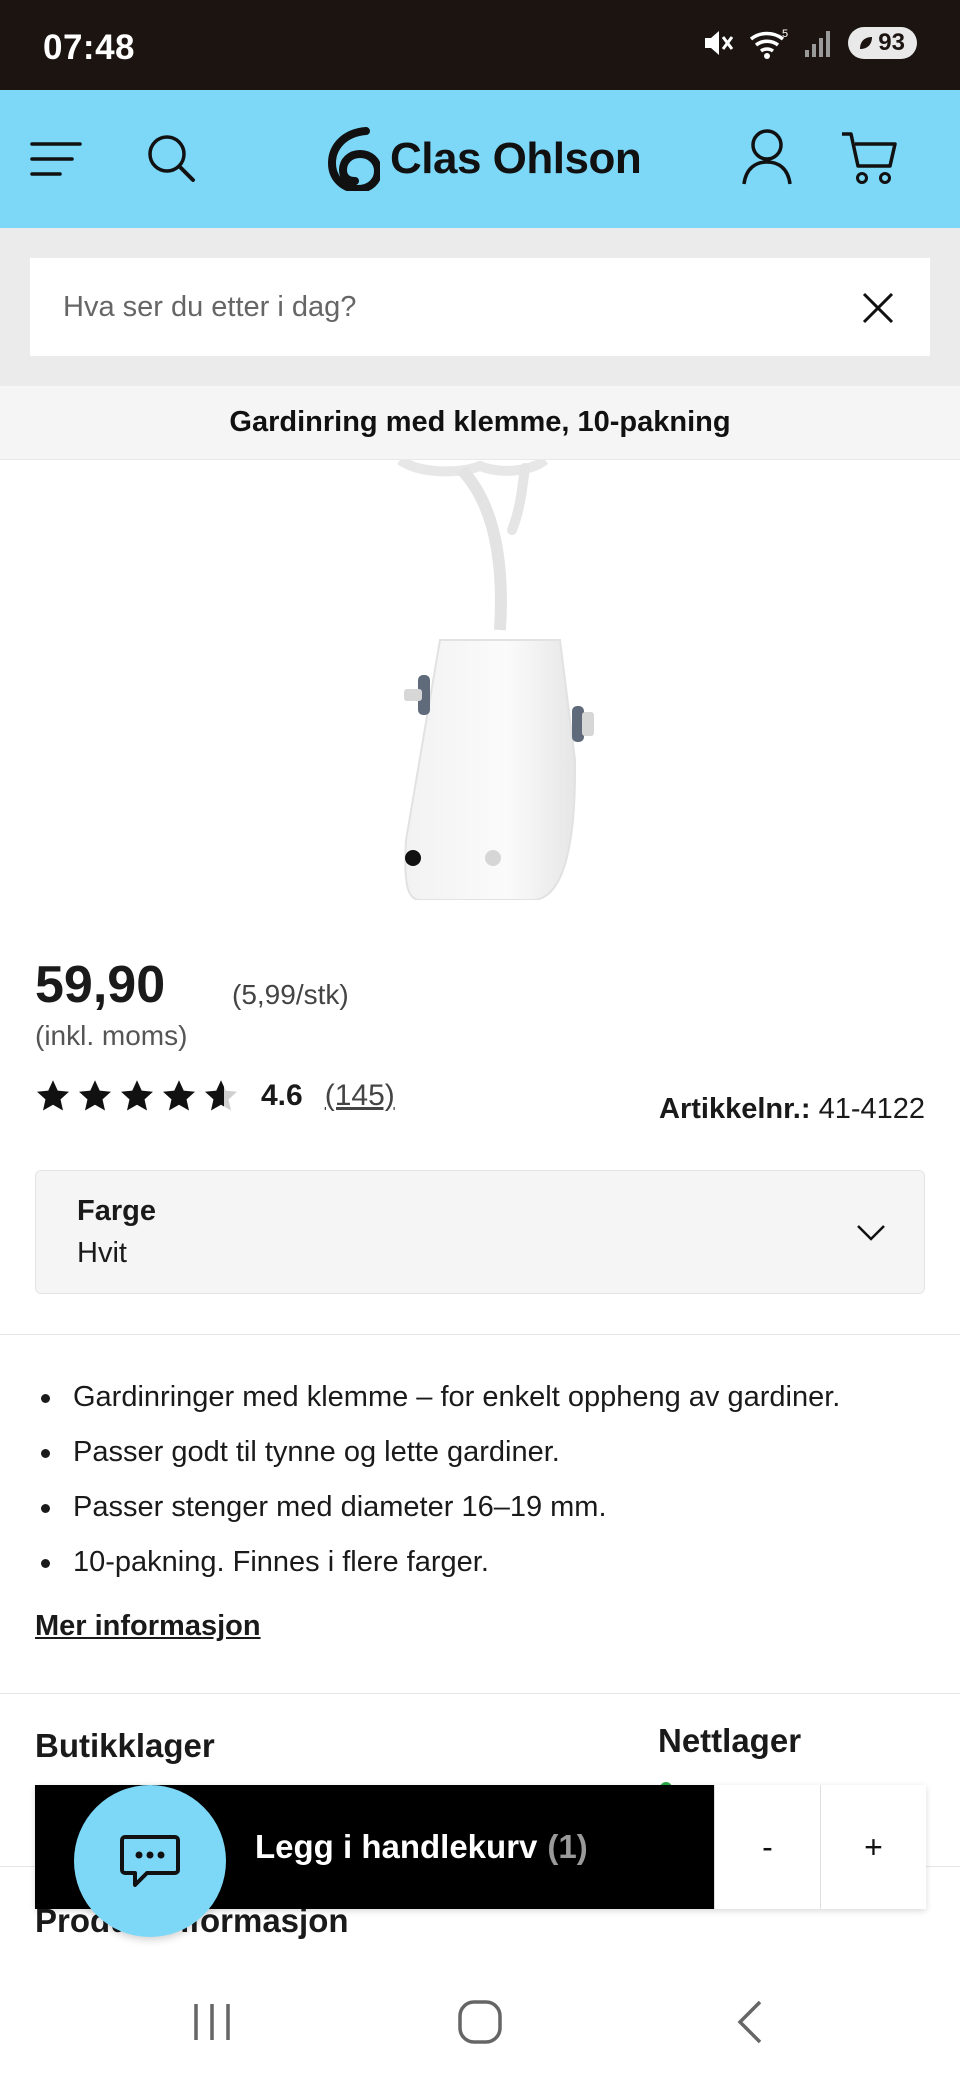 The image size is (960, 2080). I want to click on color-dropdown-label: Farge, so click(116, 1211).